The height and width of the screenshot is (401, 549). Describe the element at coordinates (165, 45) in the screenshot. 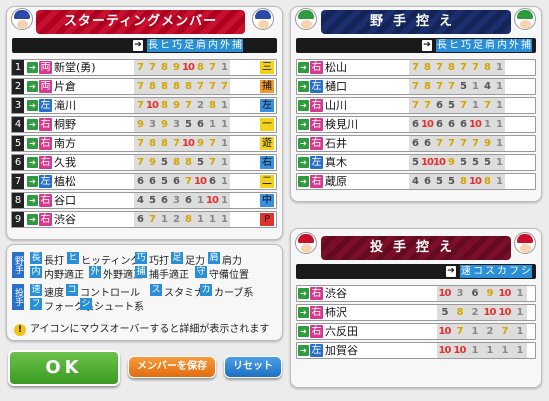

I see `header-starting-1: ヒ` at that location.